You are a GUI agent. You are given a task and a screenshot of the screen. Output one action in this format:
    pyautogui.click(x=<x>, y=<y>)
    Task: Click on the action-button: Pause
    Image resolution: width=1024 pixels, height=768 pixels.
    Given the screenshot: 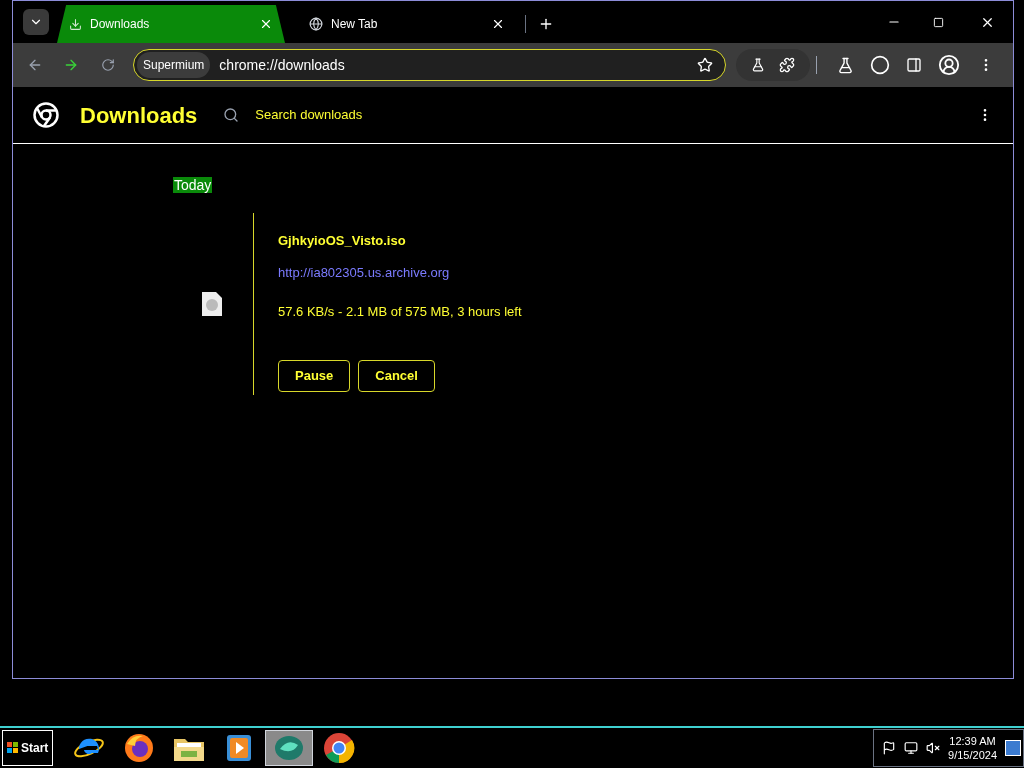 What is the action you would take?
    pyautogui.click(x=314, y=375)
    